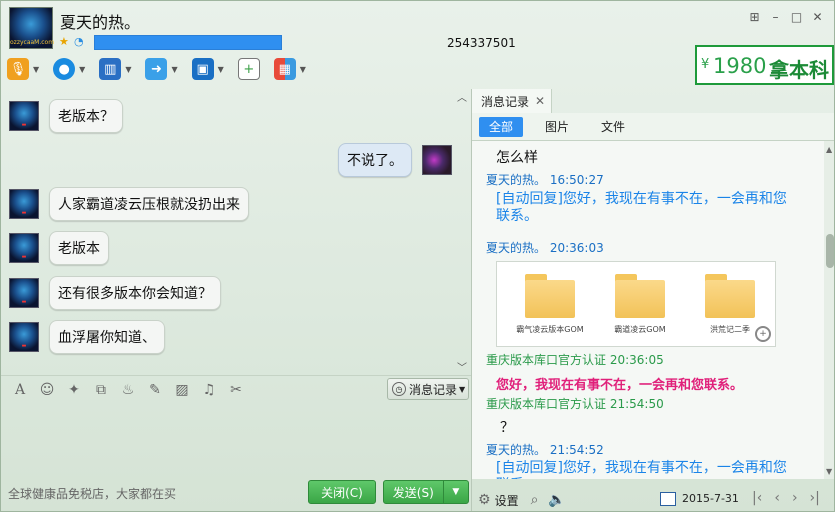  What do you see at coordinates (236, 440) in the screenshot?
I see `message-input` at bounding box center [236, 440].